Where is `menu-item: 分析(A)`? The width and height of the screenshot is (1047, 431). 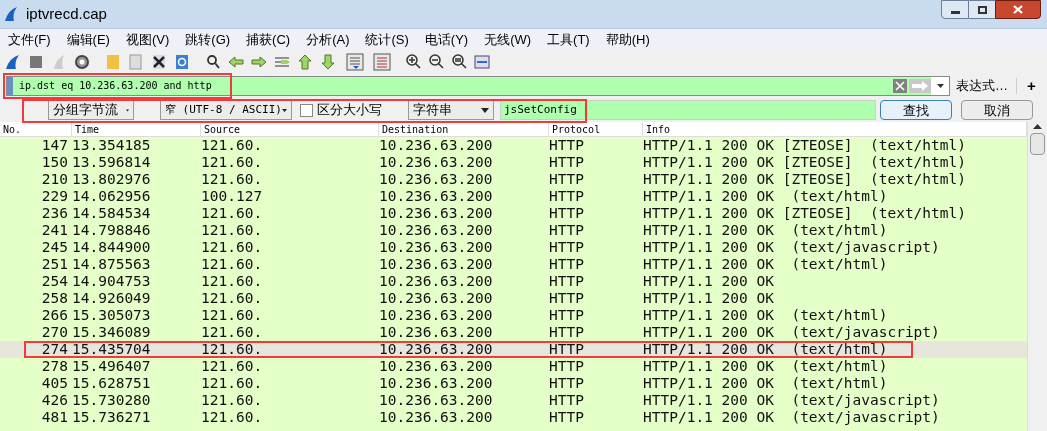
menu-item: 分析(A) is located at coordinates (328, 39).